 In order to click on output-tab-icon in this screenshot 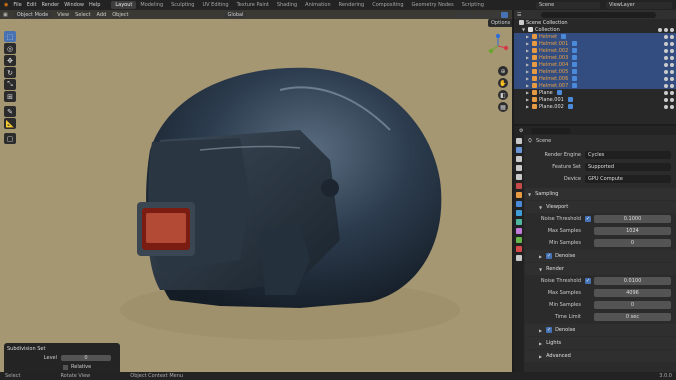, I will do `click(519, 159)`.